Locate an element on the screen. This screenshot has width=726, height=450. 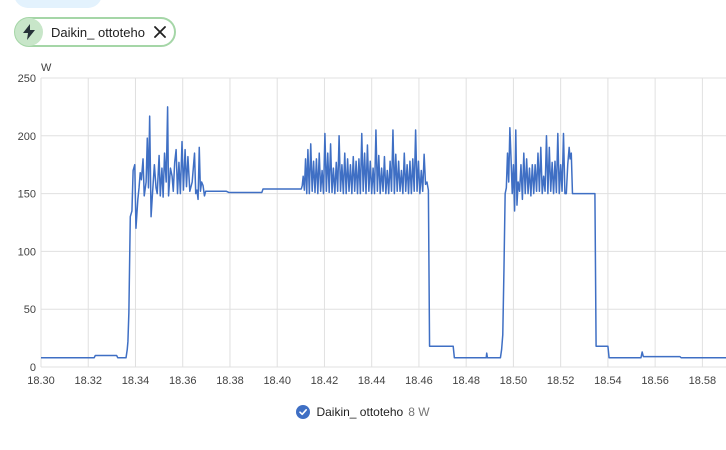
x-tick-label: 18.58 is located at coordinates (703, 381).